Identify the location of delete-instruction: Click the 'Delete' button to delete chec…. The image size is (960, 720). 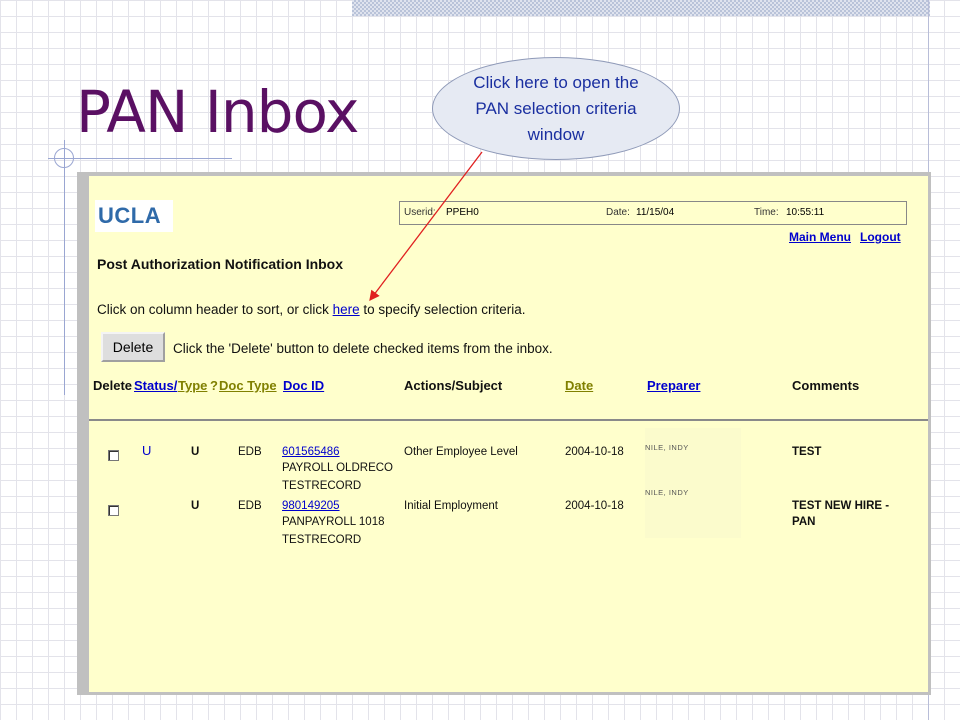
(363, 348).